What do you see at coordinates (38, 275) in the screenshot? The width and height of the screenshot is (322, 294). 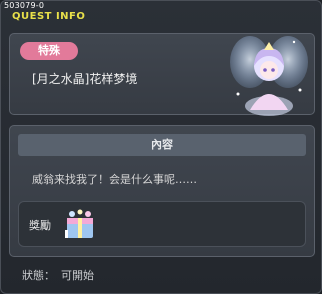 I see `status-label: 狀態：` at bounding box center [38, 275].